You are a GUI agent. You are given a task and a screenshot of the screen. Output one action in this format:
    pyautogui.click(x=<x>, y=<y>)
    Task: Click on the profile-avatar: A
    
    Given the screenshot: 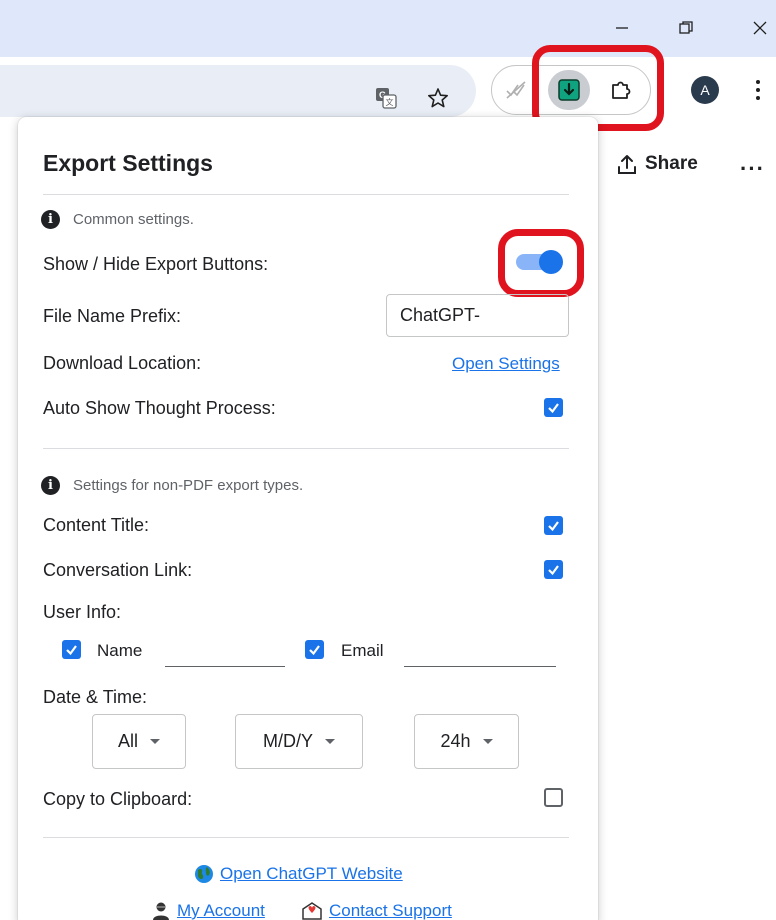 What is the action you would take?
    pyautogui.click(x=705, y=90)
    